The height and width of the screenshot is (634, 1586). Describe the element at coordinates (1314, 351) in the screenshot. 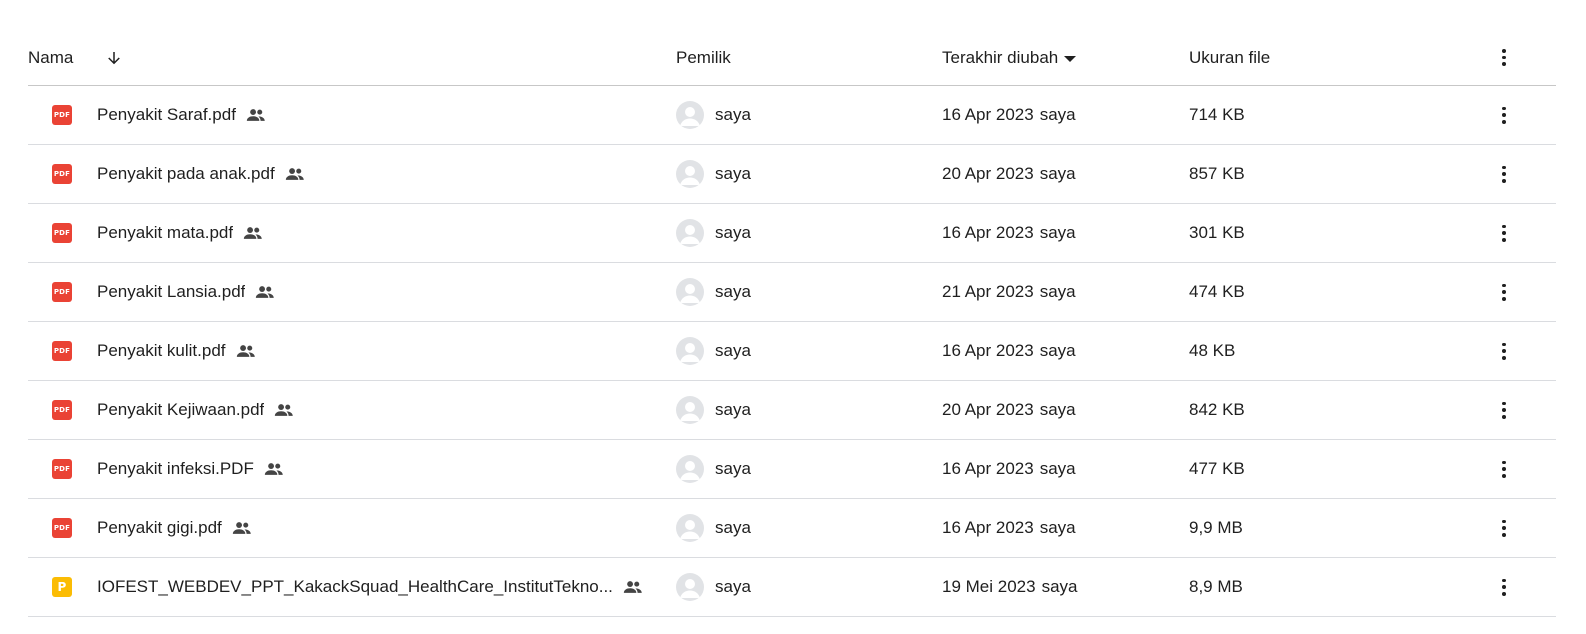

I see `size-cell: 48 KB` at that location.